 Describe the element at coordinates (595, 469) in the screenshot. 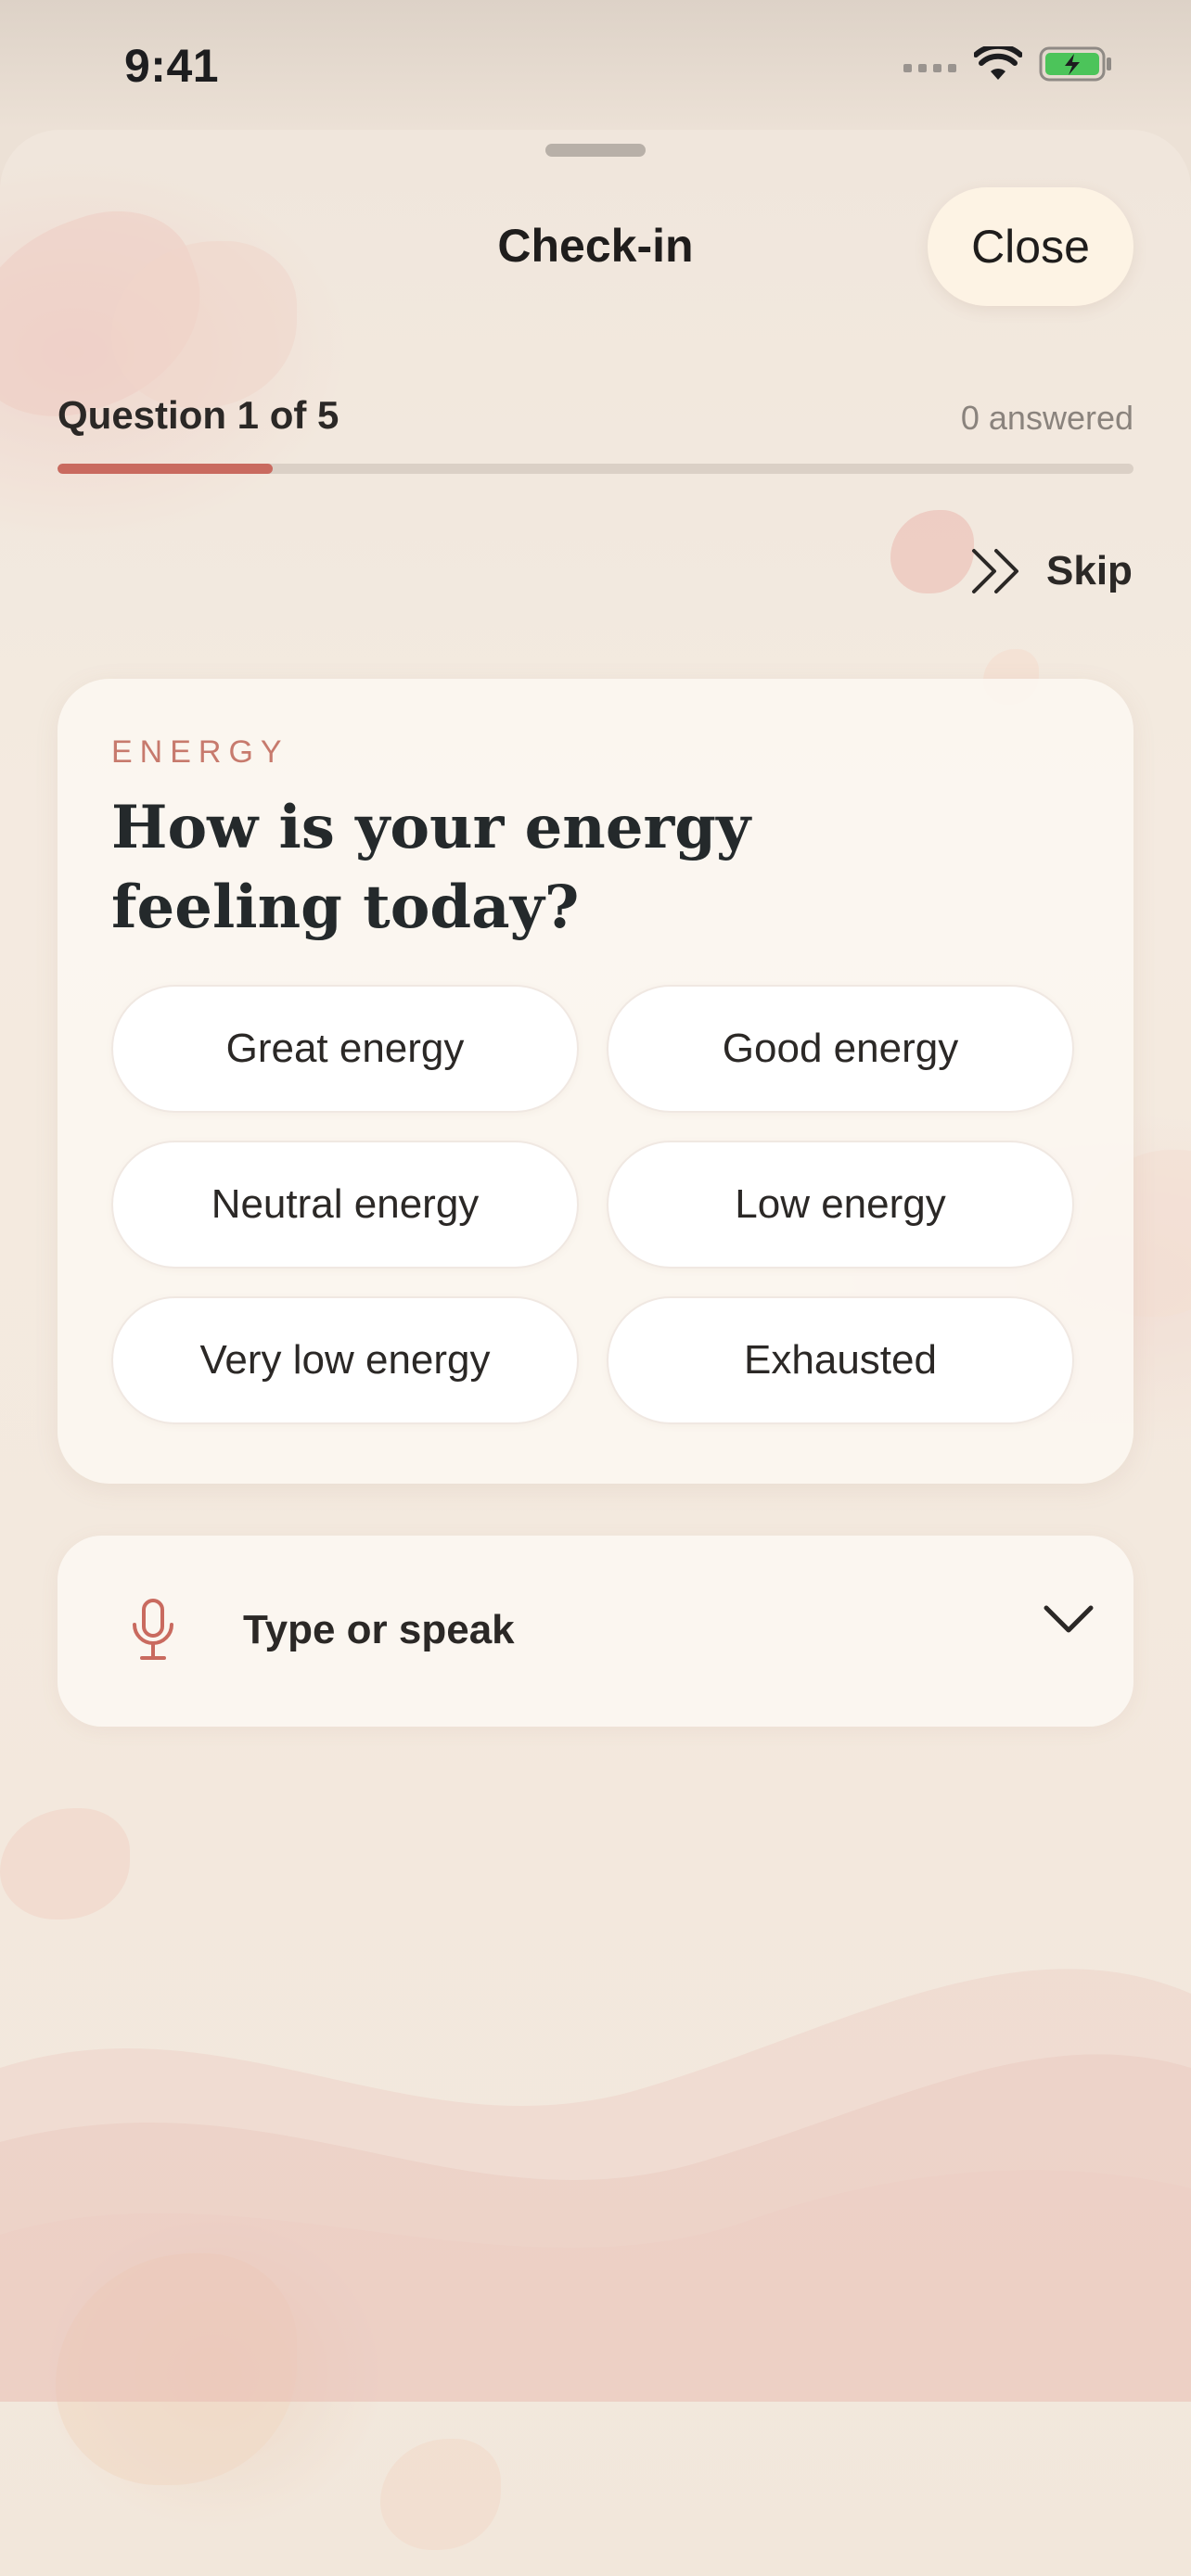

I see `progress-bar` at that location.